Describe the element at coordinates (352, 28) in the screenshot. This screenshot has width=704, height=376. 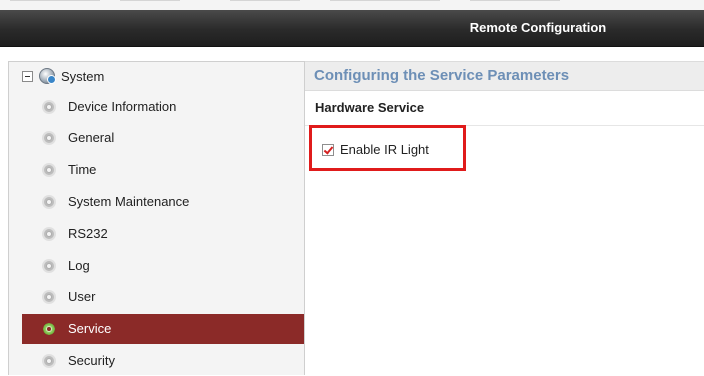
I see `window-titlebar: Remote Configuration` at that location.